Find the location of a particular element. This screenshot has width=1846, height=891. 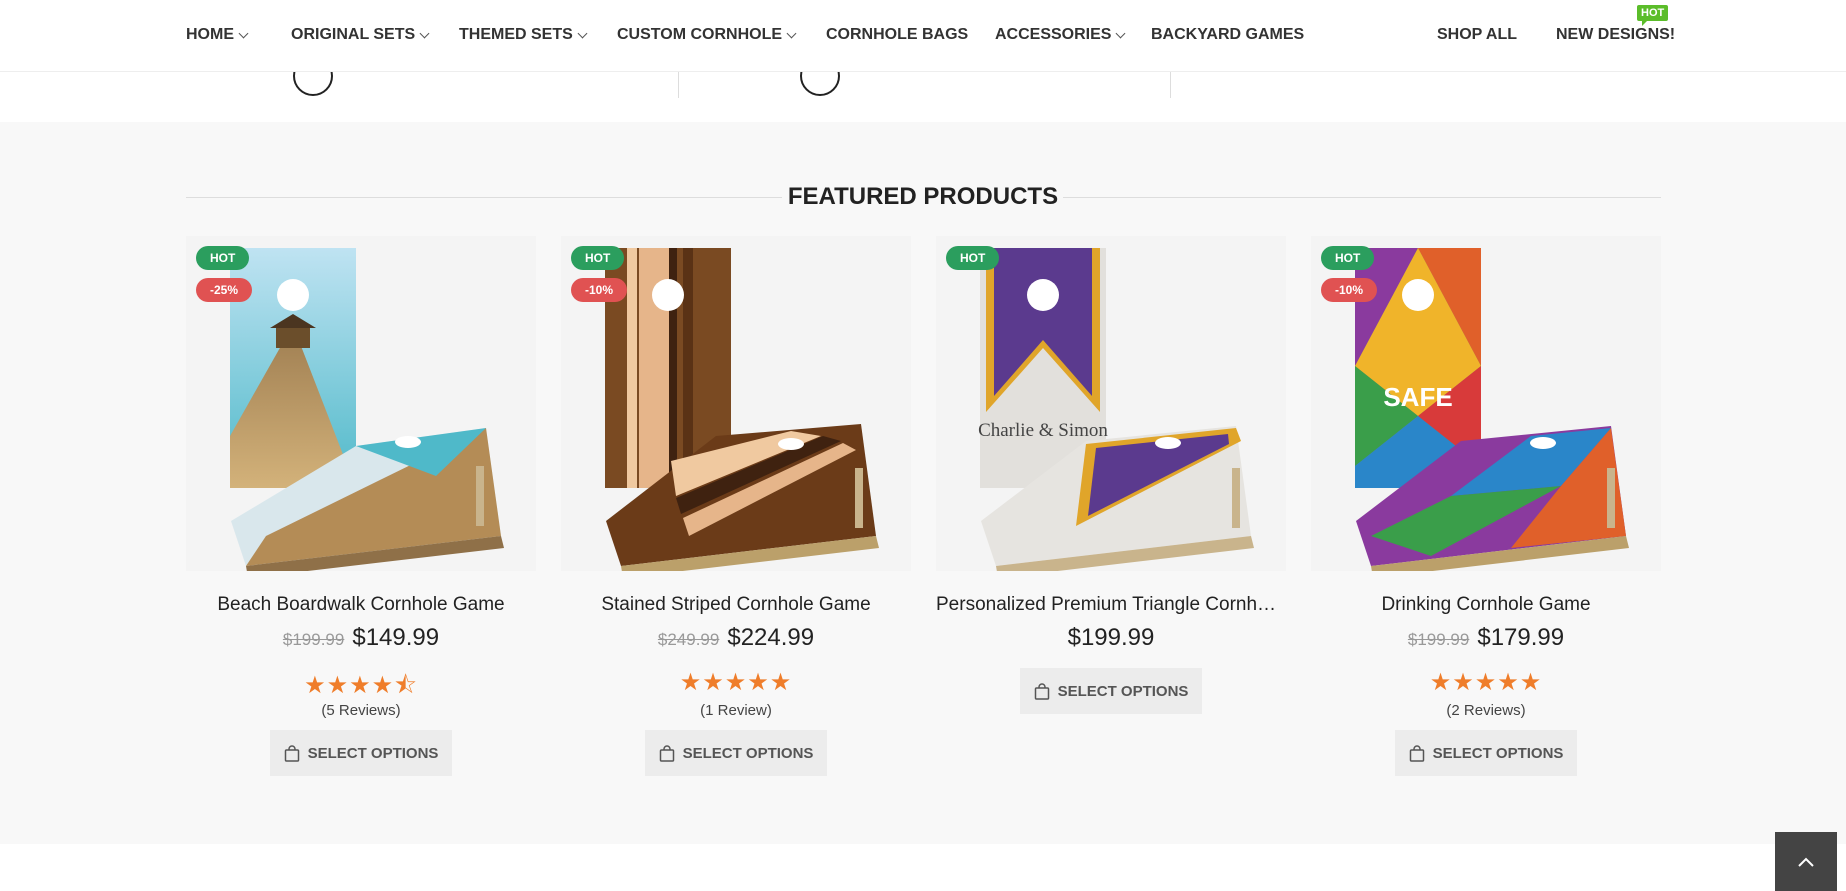

product-name: Stained Striped Cornhole Game is located at coordinates (736, 605).